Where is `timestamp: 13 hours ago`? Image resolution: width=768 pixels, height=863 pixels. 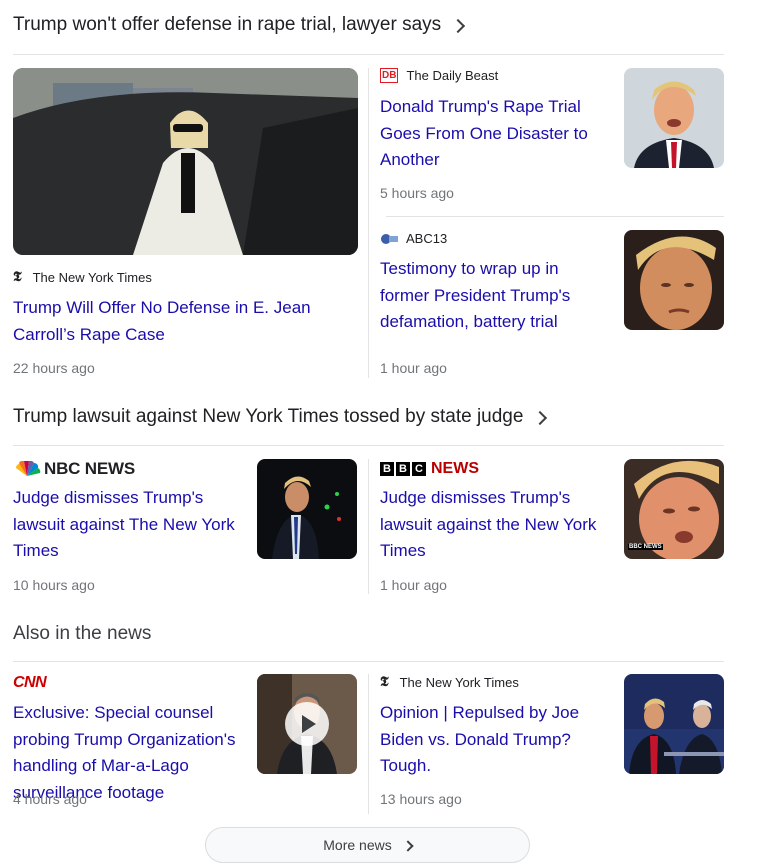
timestamp: 13 hours ago is located at coordinates (421, 799).